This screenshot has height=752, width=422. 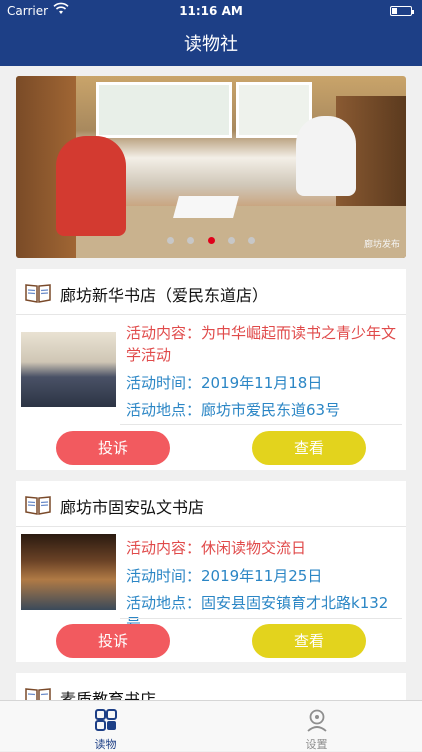 I want to click on tab-settings: 设置, so click(x=316, y=726).